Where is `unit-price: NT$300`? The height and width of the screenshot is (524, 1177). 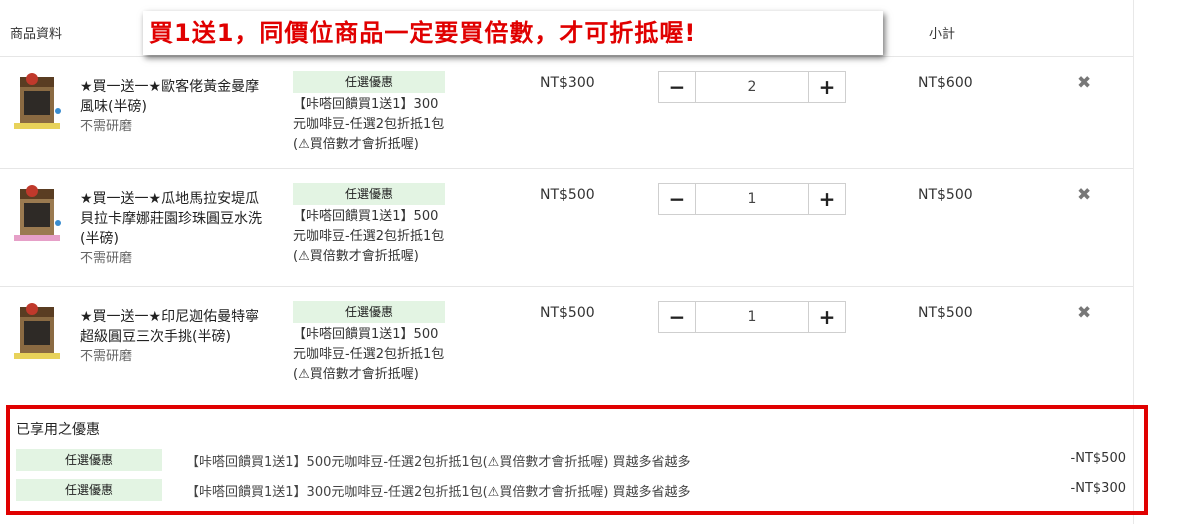 unit-price: NT$300 is located at coordinates (567, 83).